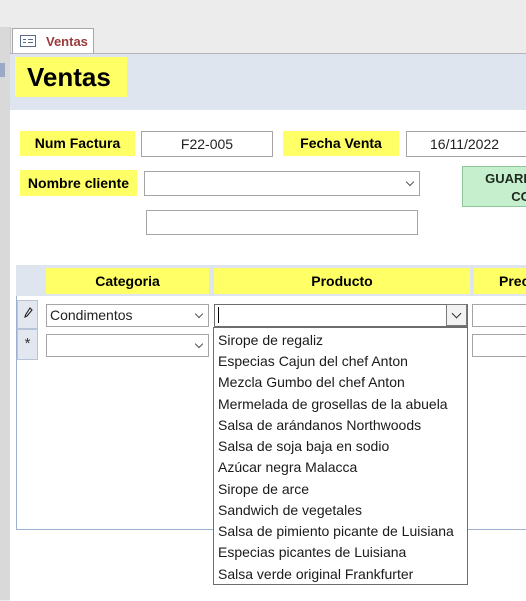 This screenshot has height=601, width=526. Describe the element at coordinates (518, 196) in the screenshot. I see `guardar-button-line2: CO` at that location.